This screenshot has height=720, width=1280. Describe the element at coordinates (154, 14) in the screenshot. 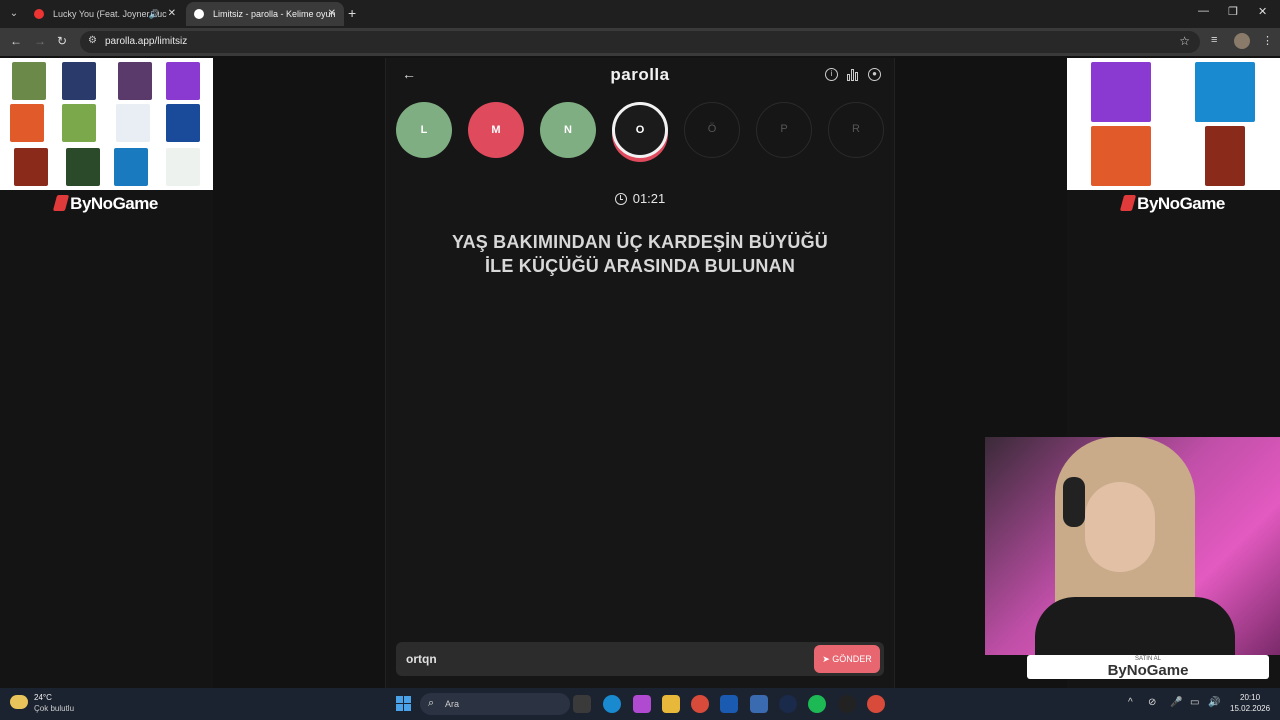

I see `audio-icon: 🔊` at that location.